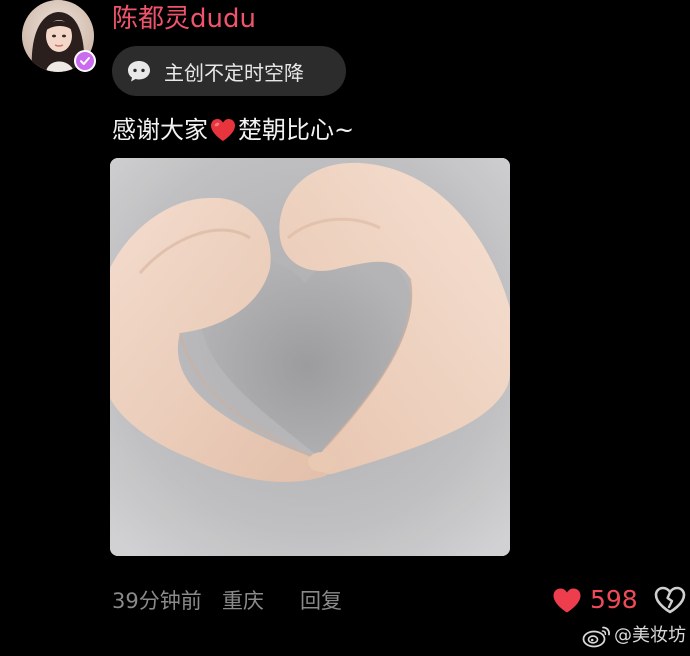 Image resolution: width=690 pixels, height=656 pixels. Describe the element at coordinates (567, 600) in the screenshot. I see `heart-icon` at that location.